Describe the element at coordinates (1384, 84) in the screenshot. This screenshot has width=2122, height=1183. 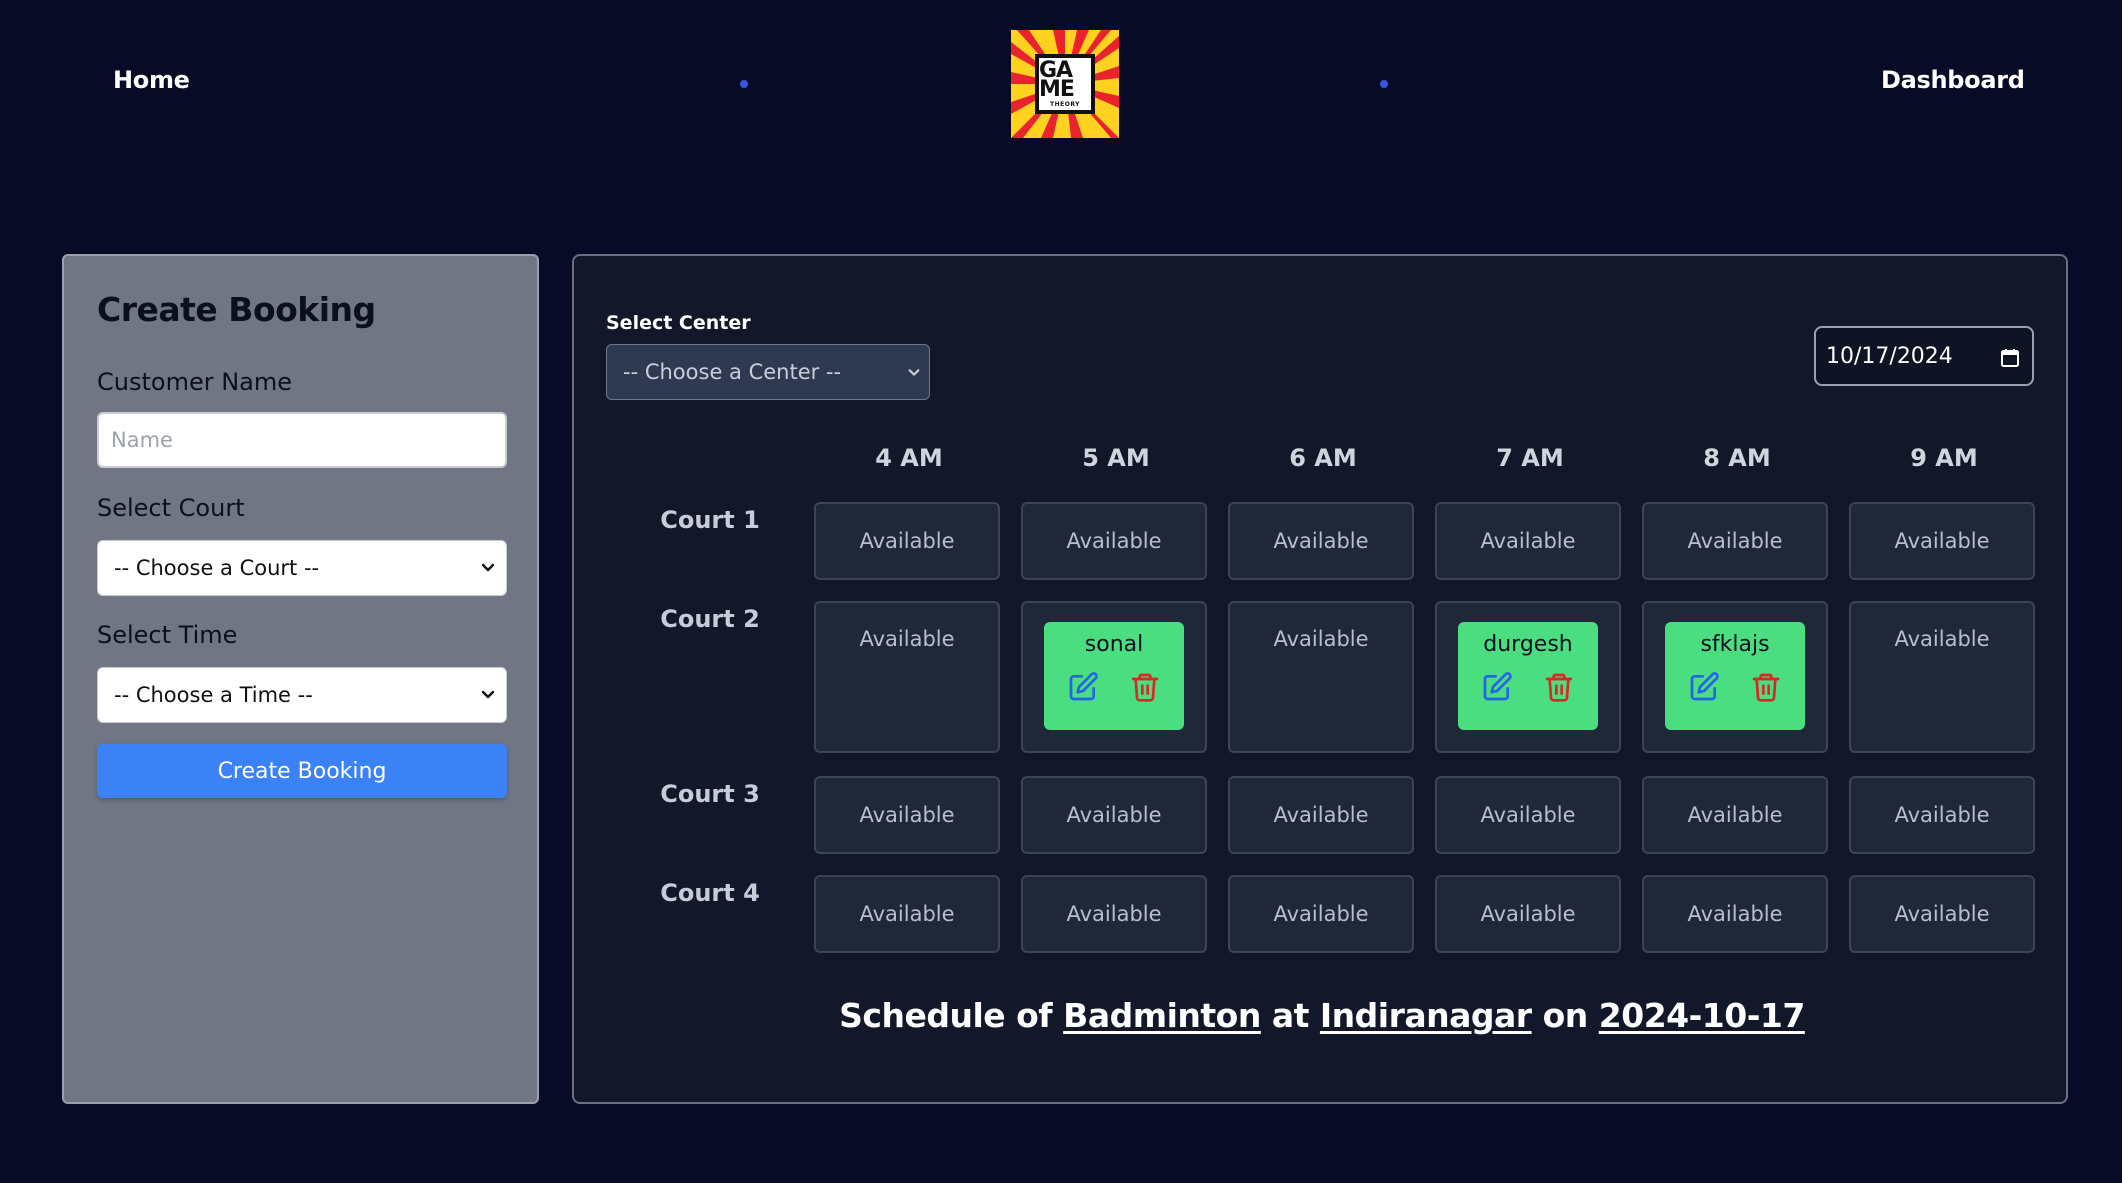
I see `nav-dot-right` at that location.